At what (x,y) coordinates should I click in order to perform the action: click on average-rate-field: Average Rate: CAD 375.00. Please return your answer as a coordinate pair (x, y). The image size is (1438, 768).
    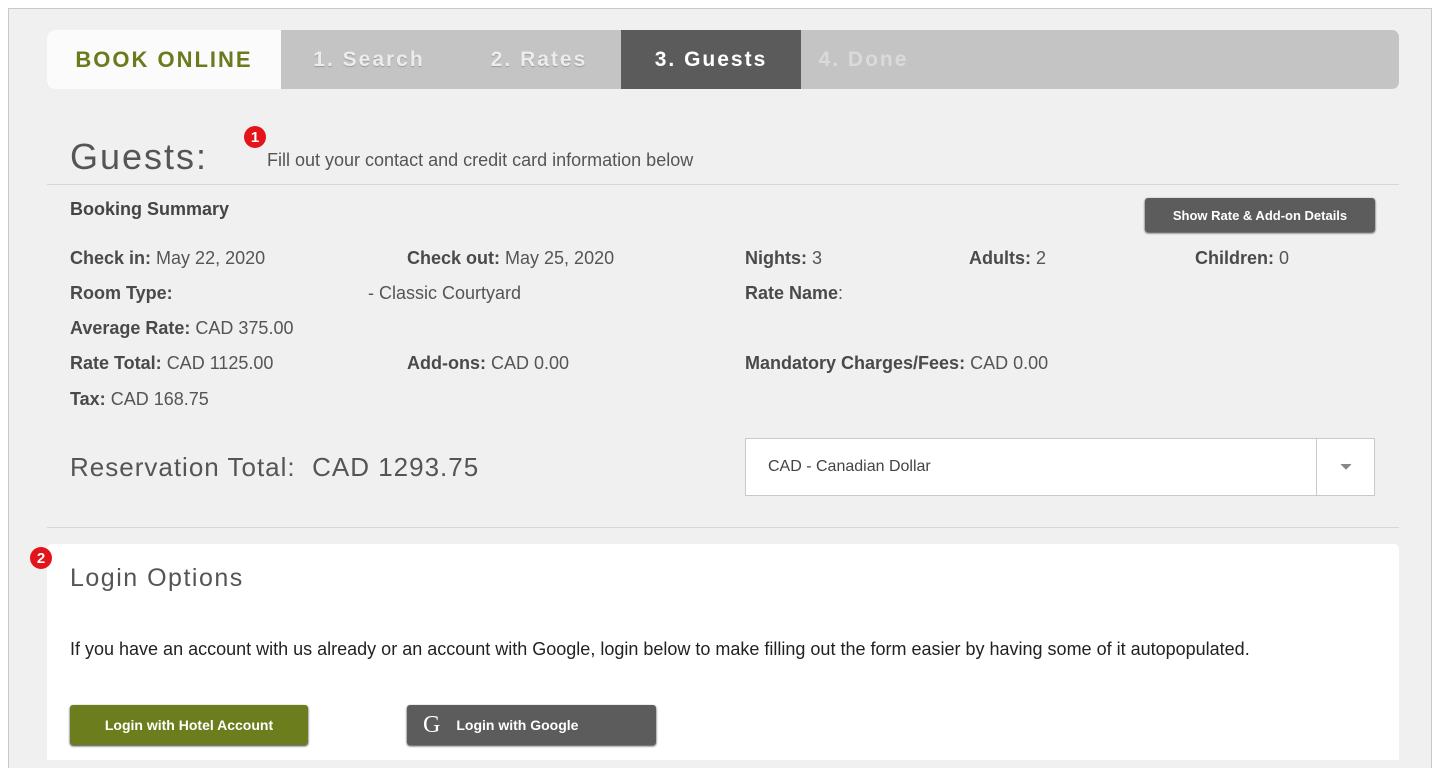
    Looking at the image, I should click on (181, 328).